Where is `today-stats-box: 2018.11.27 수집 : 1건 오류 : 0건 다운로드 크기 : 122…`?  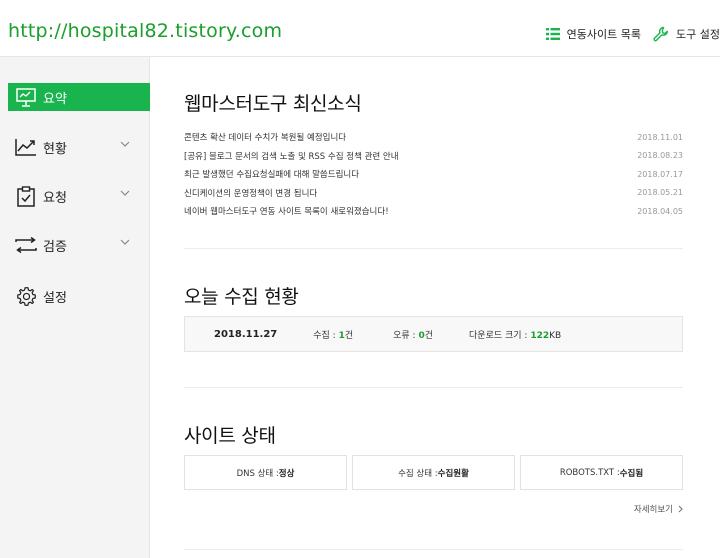
today-stats-box: 2018.11.27 수집 : 1건 오류 : 0건 다운로드 크기 : 122… is located at coordinates (433, 334).